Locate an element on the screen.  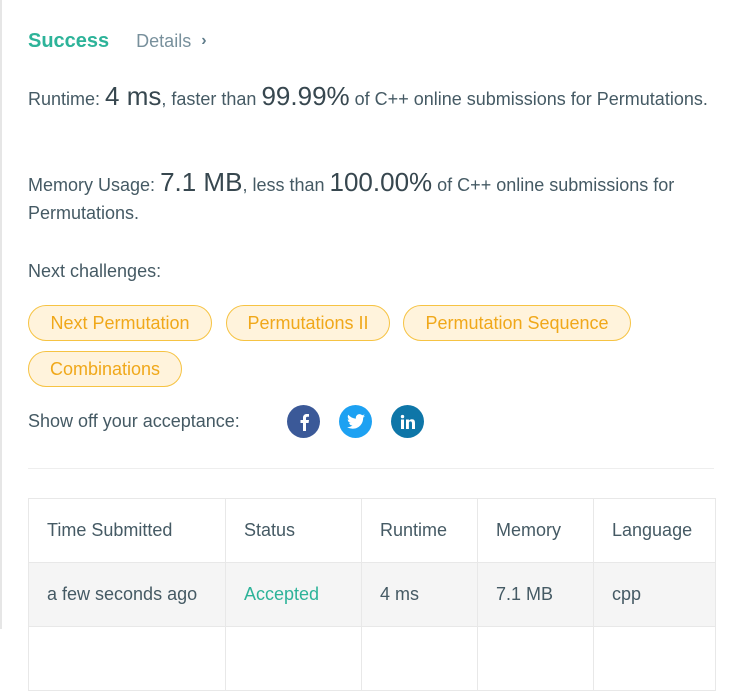
cell-status-link: Accepted is located at coordinates (293, 594).